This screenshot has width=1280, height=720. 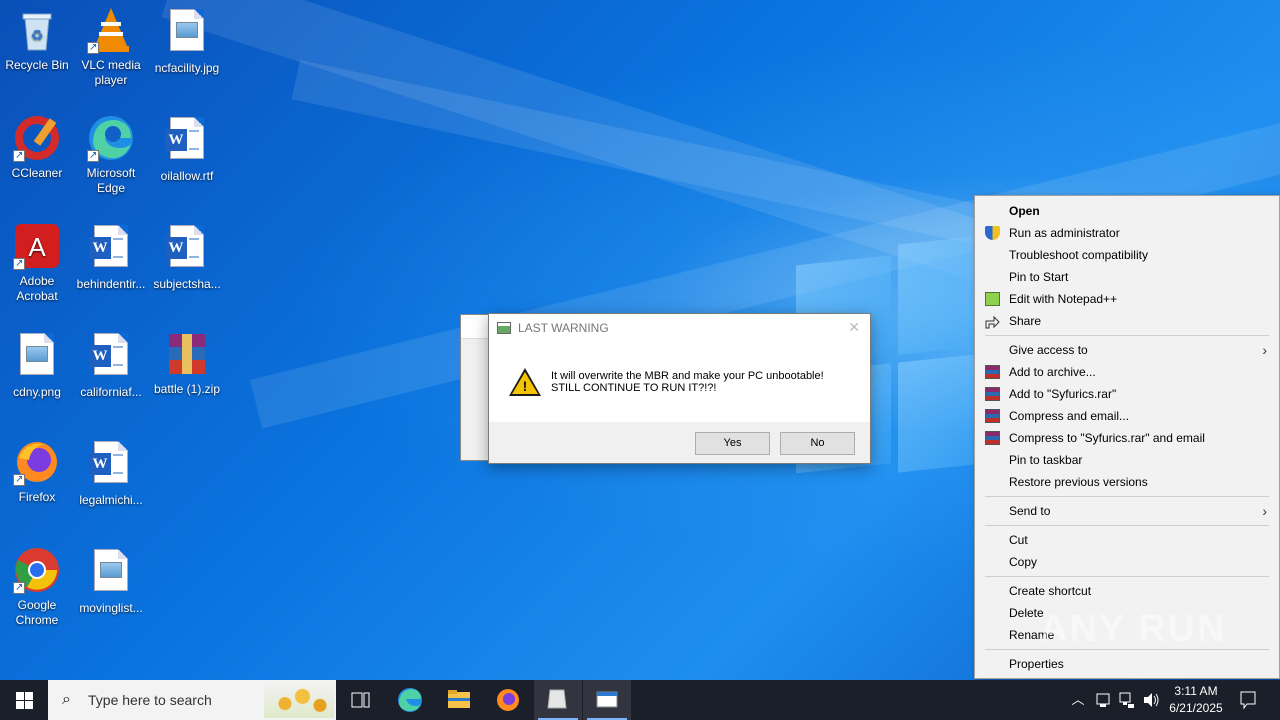 I want to click on taskbar-dialog-window-button, so click(x=607, y=700).